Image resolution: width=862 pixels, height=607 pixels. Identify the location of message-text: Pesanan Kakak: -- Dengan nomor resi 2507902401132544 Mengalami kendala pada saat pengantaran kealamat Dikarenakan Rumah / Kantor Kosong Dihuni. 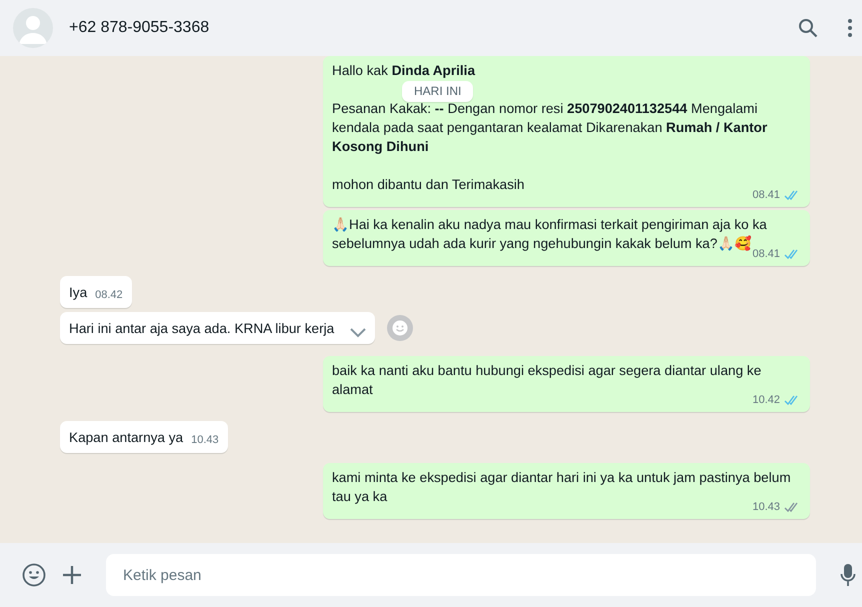
(550, 128).